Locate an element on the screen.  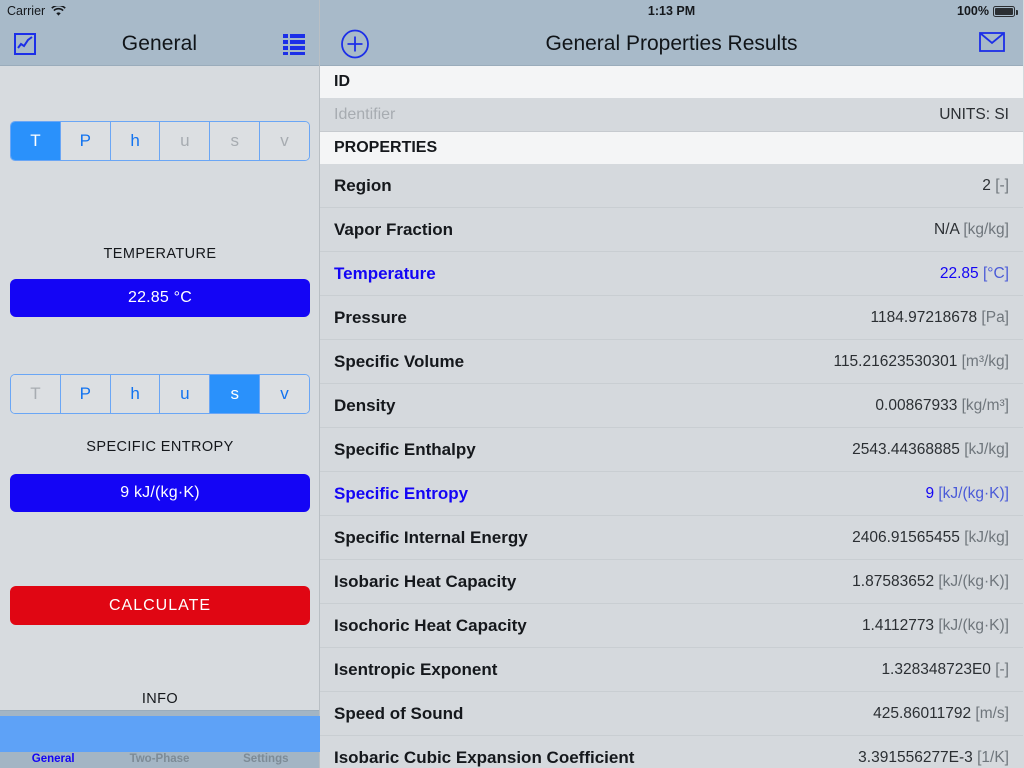
identifier-row: Identifier UNITS: SI is located at coordinates (671, 115).